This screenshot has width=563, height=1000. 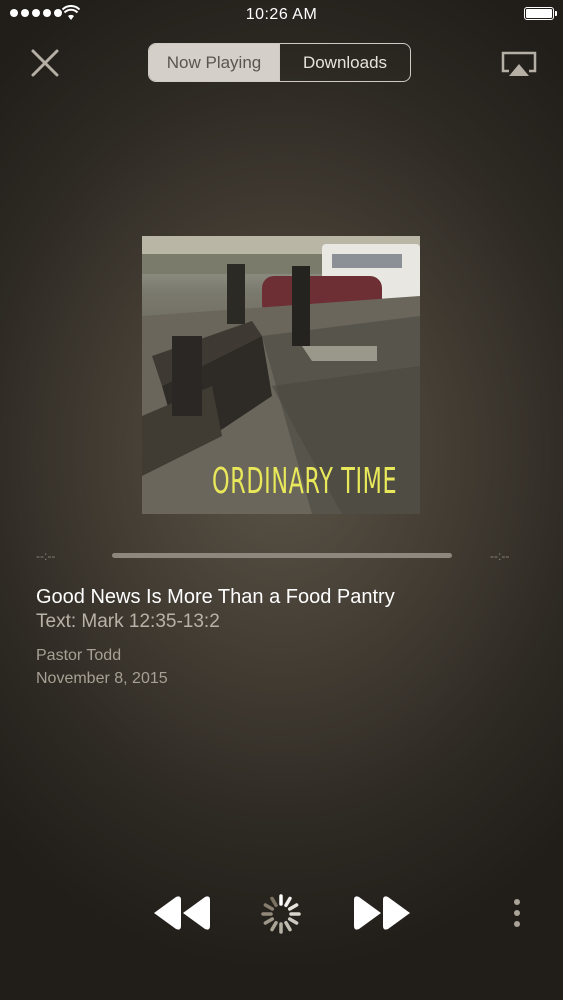 What do you see at coordinates (281, 914) in the screenshot?
I see `loading-spinner-icon` at bounding box center [281, 914].